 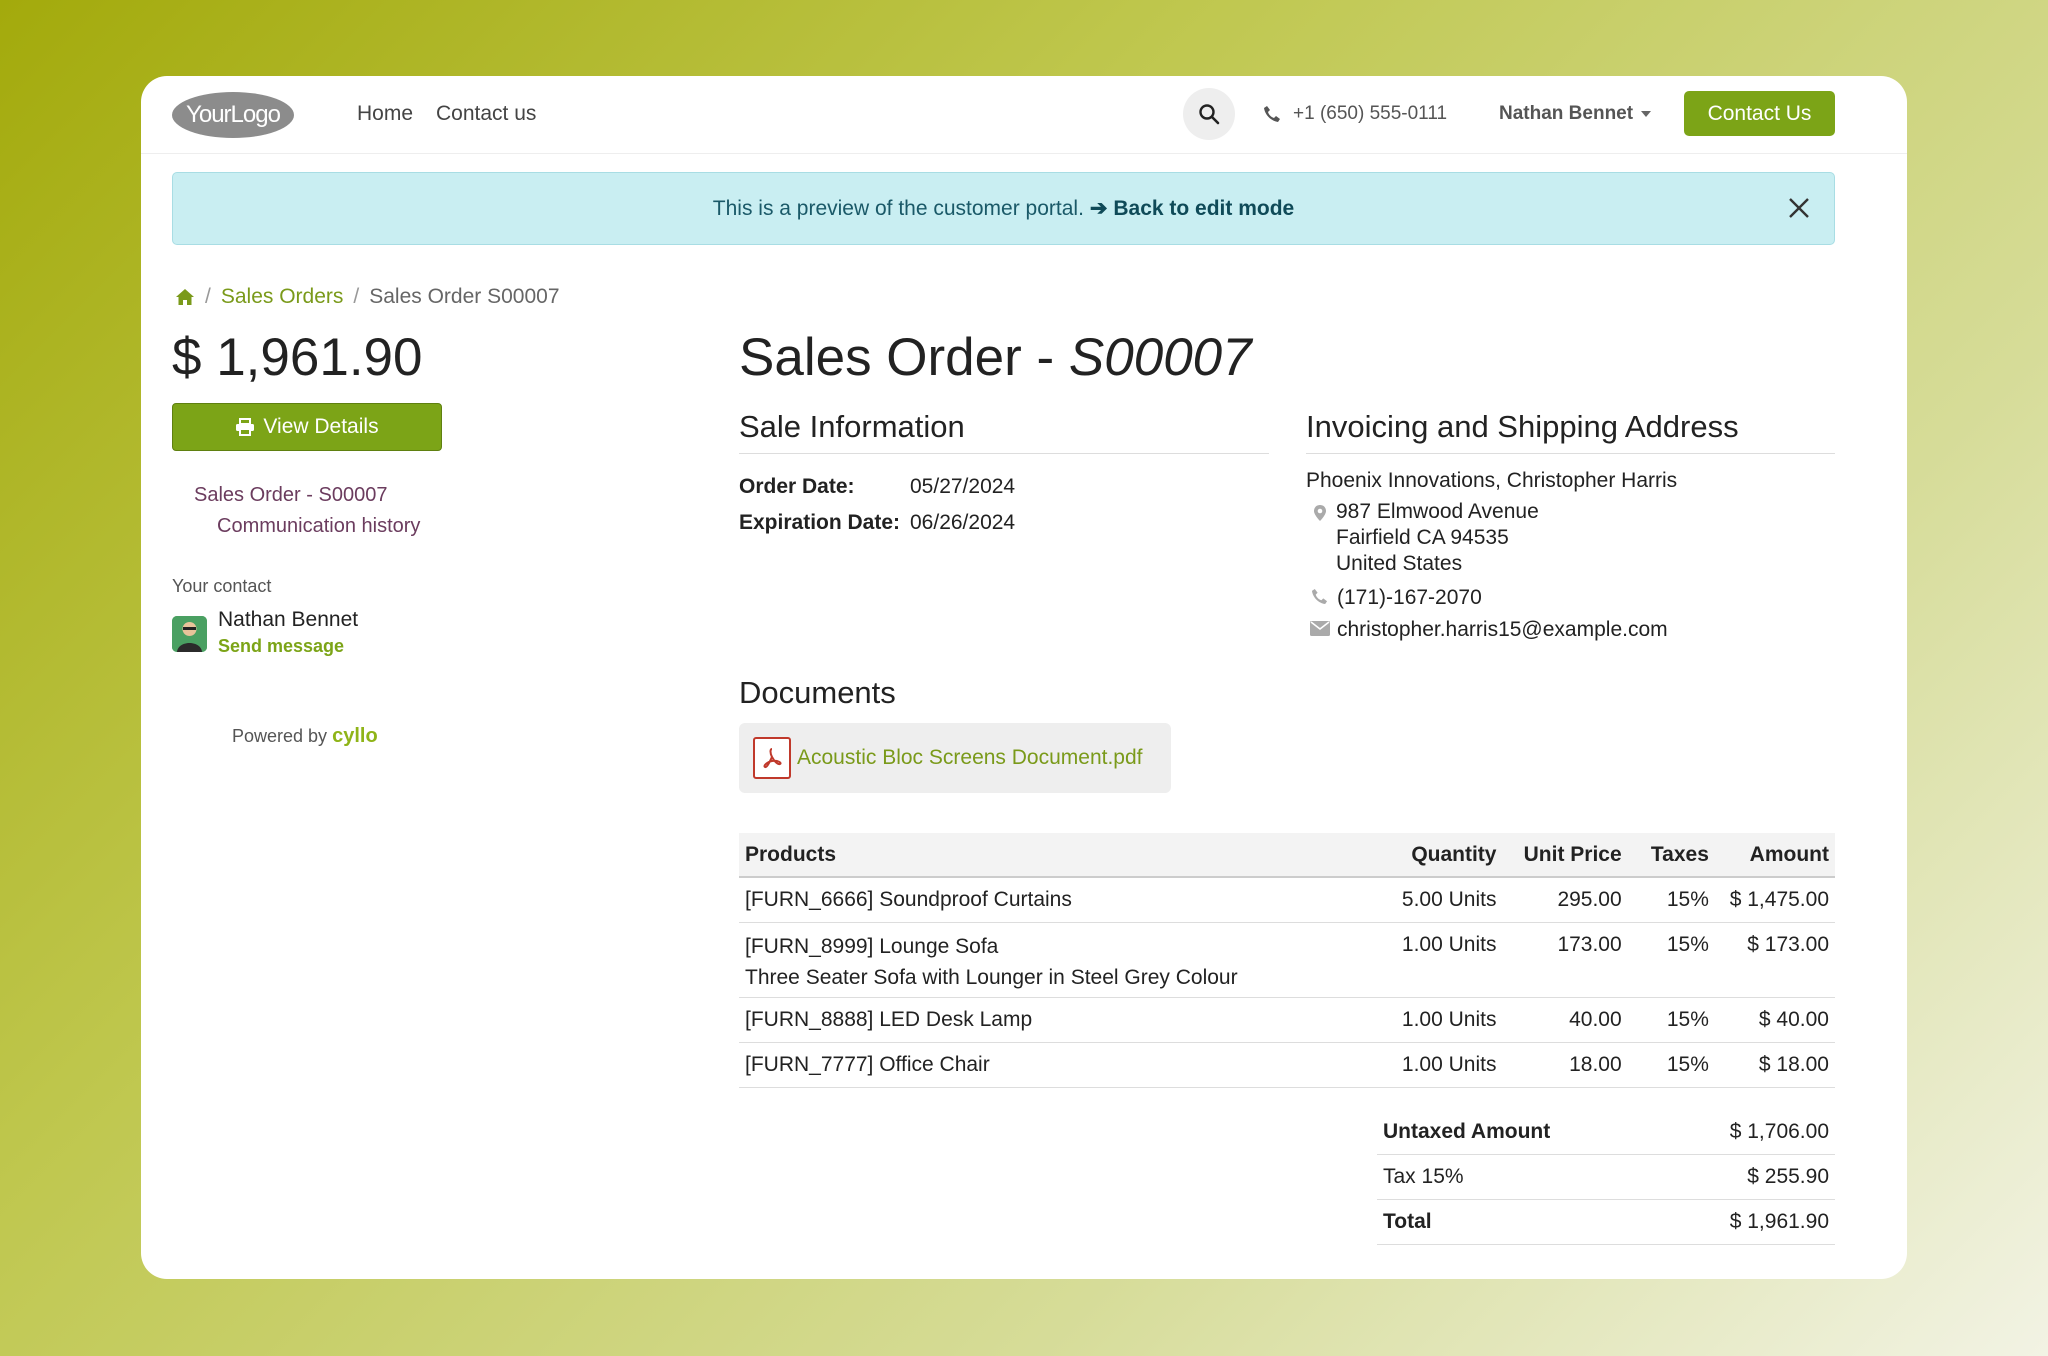 What do you see at coordinates (772, 758) in the screenshot?
I see `pdf-icon` at bounding box center [772, 758].